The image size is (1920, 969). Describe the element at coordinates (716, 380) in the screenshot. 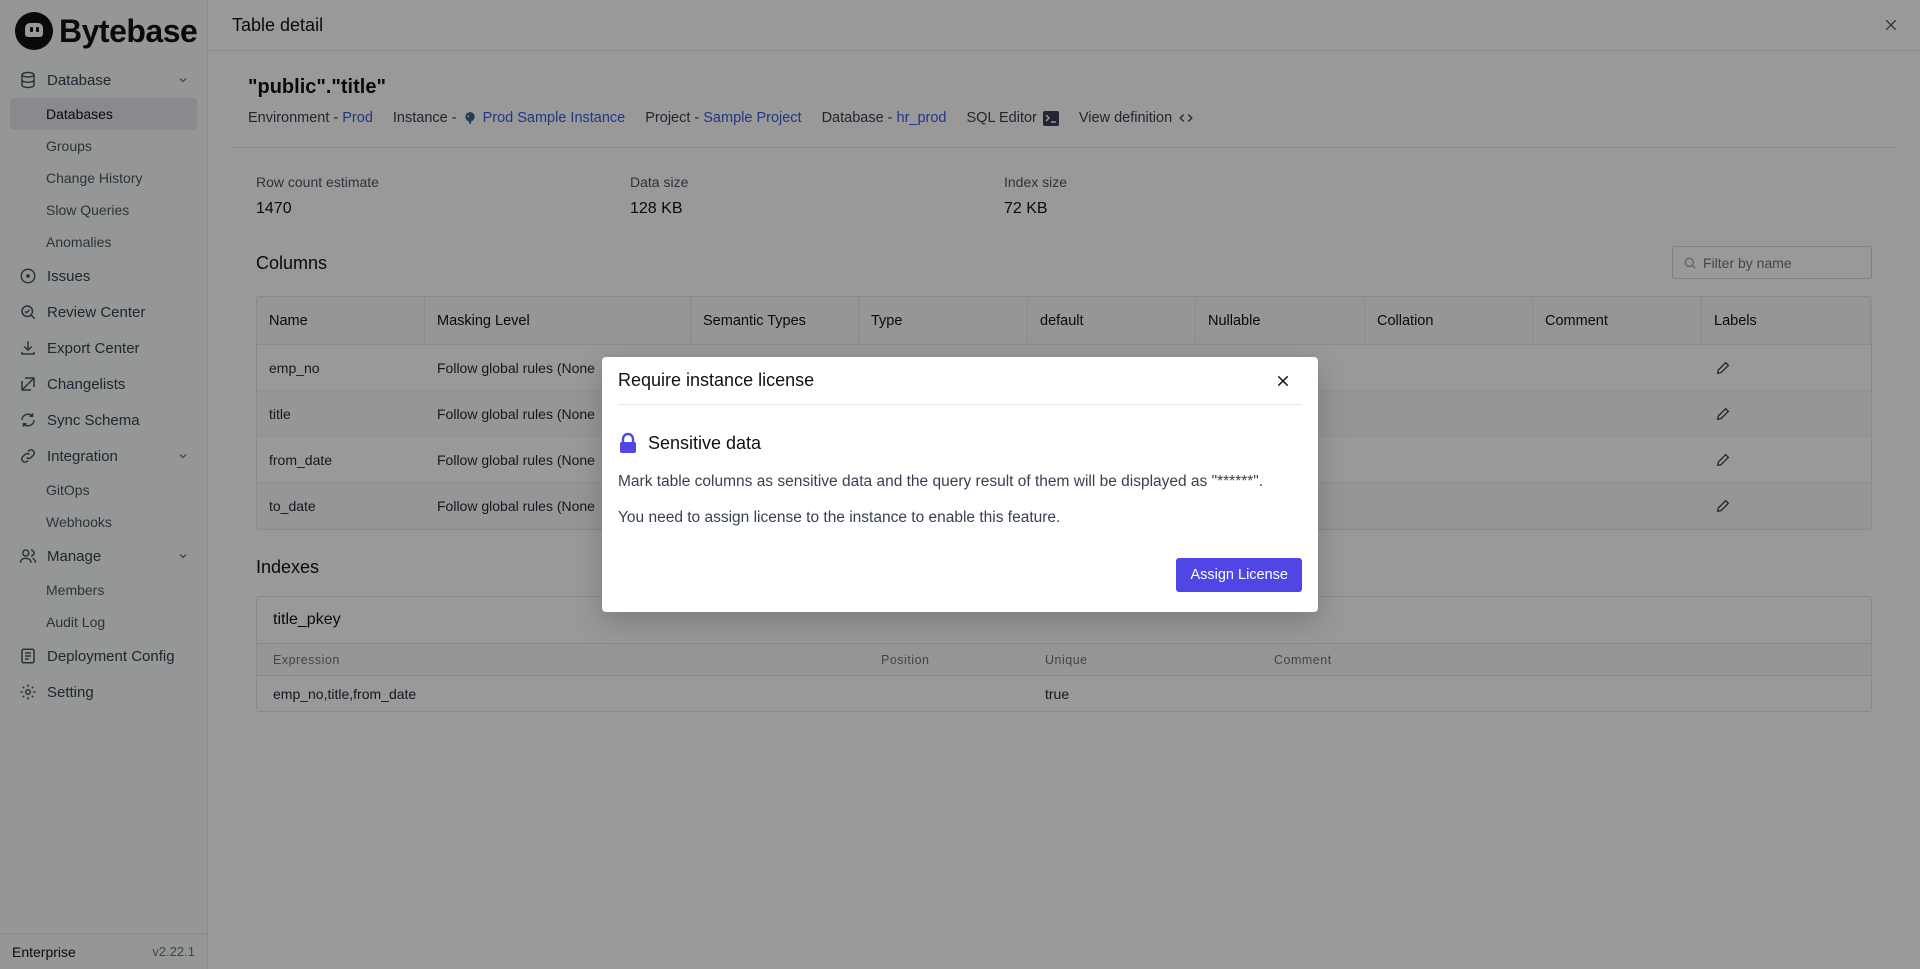

I see `modal-title: Require instance license` at that location.